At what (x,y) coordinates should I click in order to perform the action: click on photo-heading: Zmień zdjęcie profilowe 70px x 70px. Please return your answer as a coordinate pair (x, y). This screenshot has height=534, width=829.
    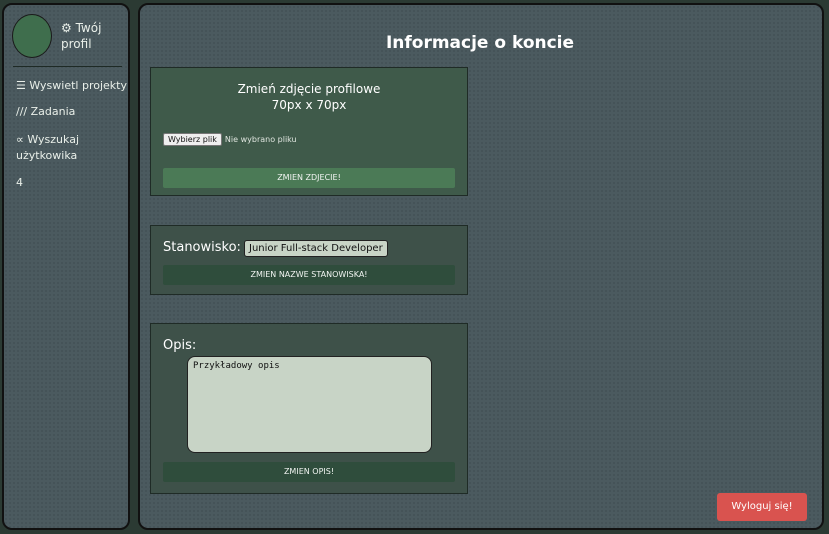
    Looking at the image, I should click on (309, 97).